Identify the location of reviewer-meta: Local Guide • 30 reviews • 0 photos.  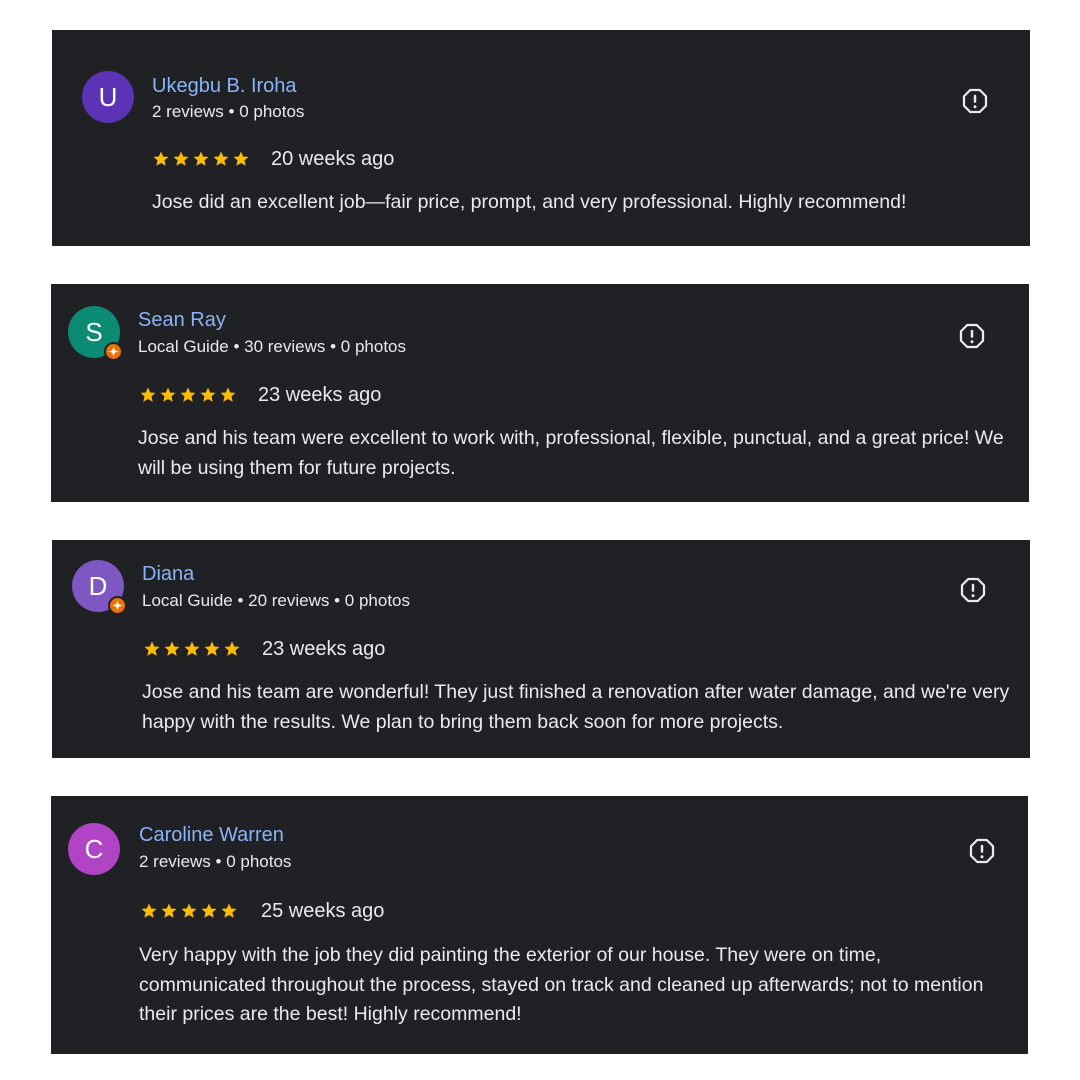
(272, 346).